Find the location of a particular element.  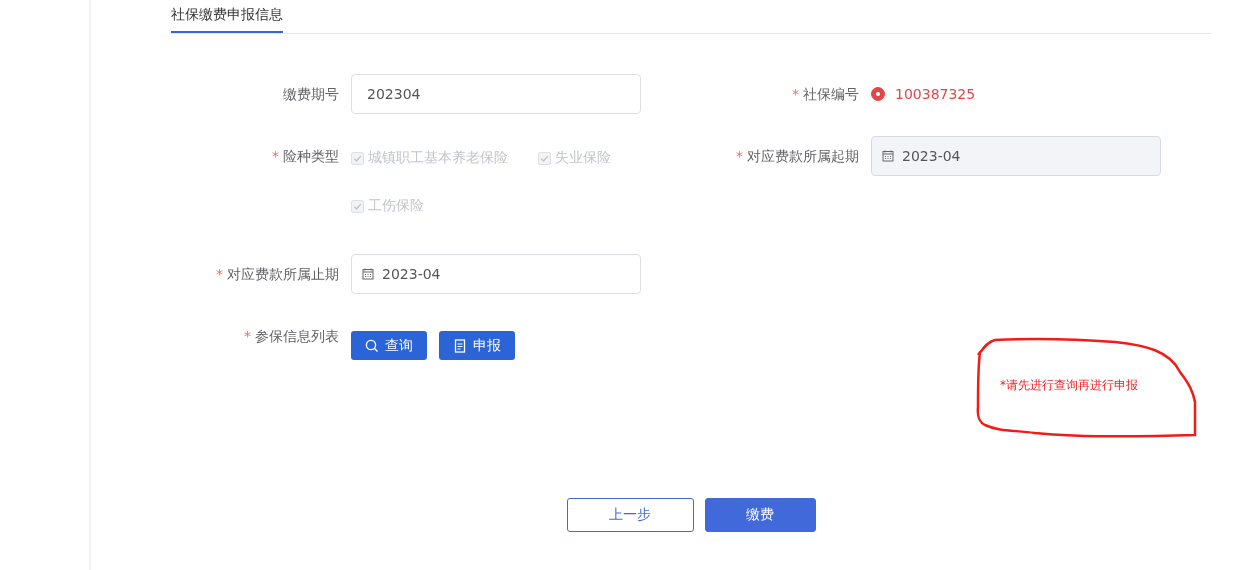

field-label: 参保信息列表 is located at coordinates (297, 336).